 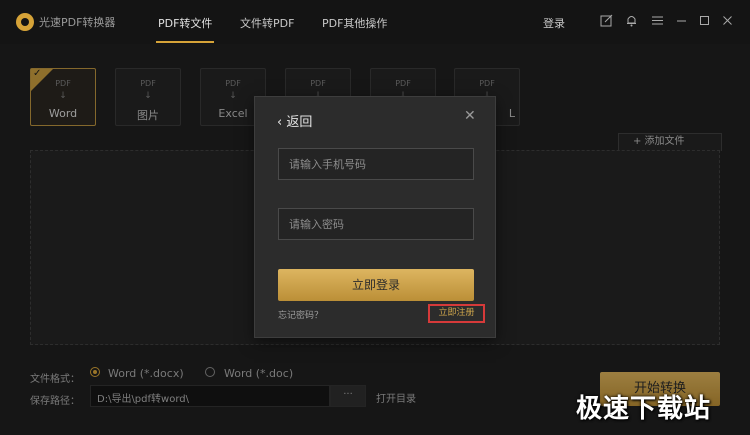 I want to click on edit-icon, so click(x=606, y=21).